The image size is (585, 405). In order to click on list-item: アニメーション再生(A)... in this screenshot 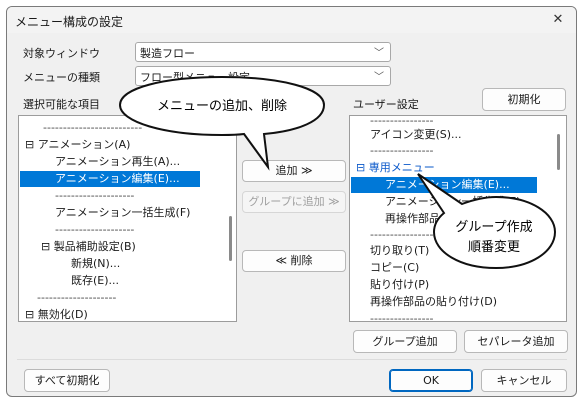, I will do `click(117, 162)`.